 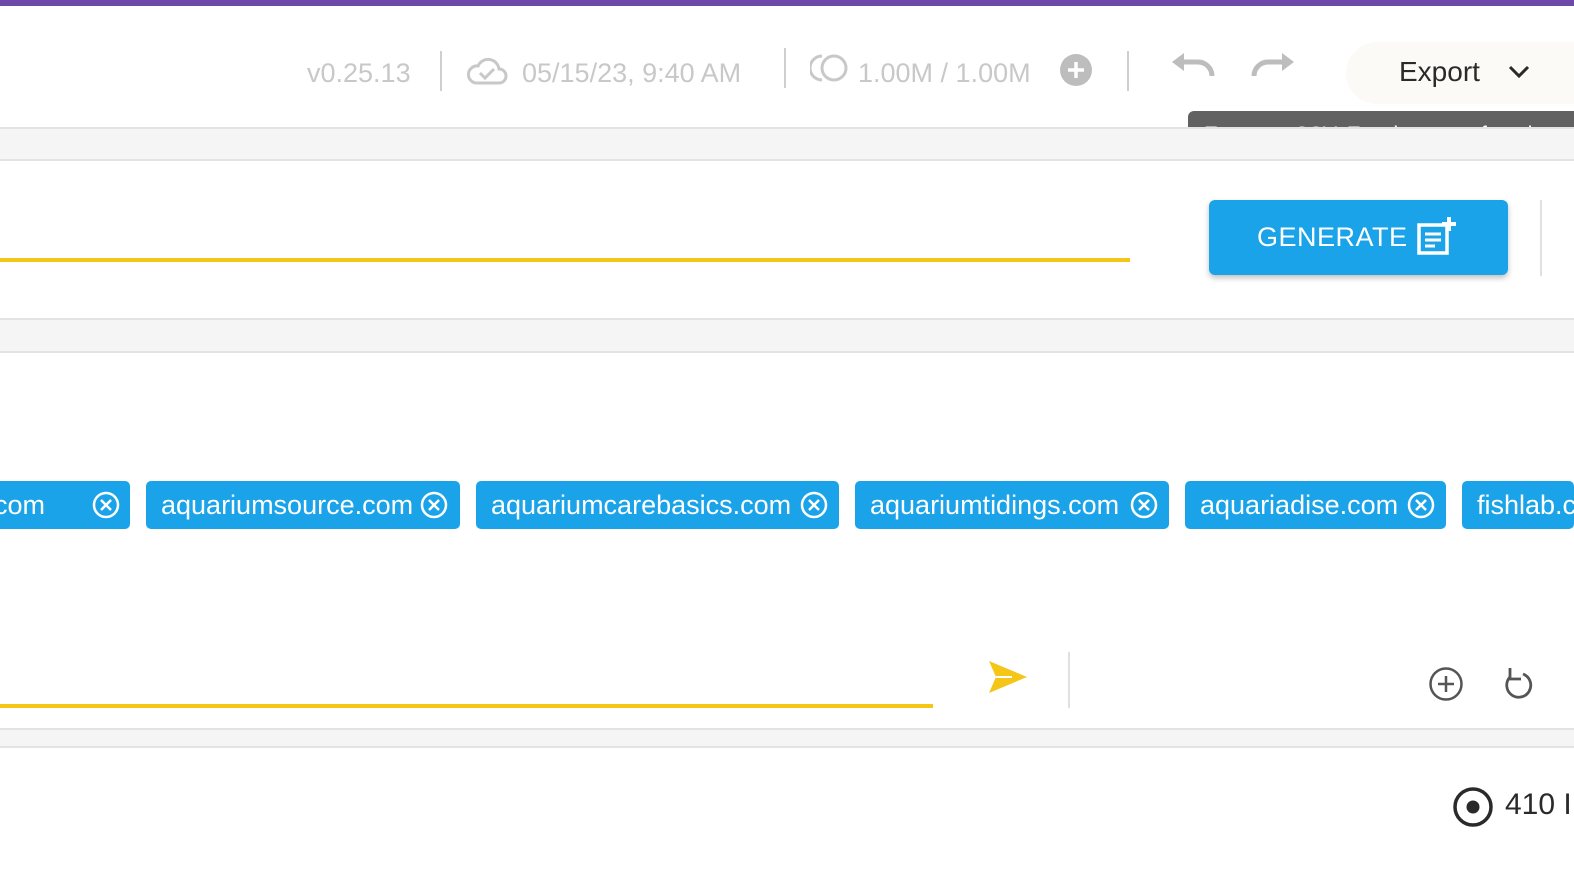 What do you see at coordinates (829, 68) in the screenshot?
I see `credits-icon` at bounding box center [829, 68].